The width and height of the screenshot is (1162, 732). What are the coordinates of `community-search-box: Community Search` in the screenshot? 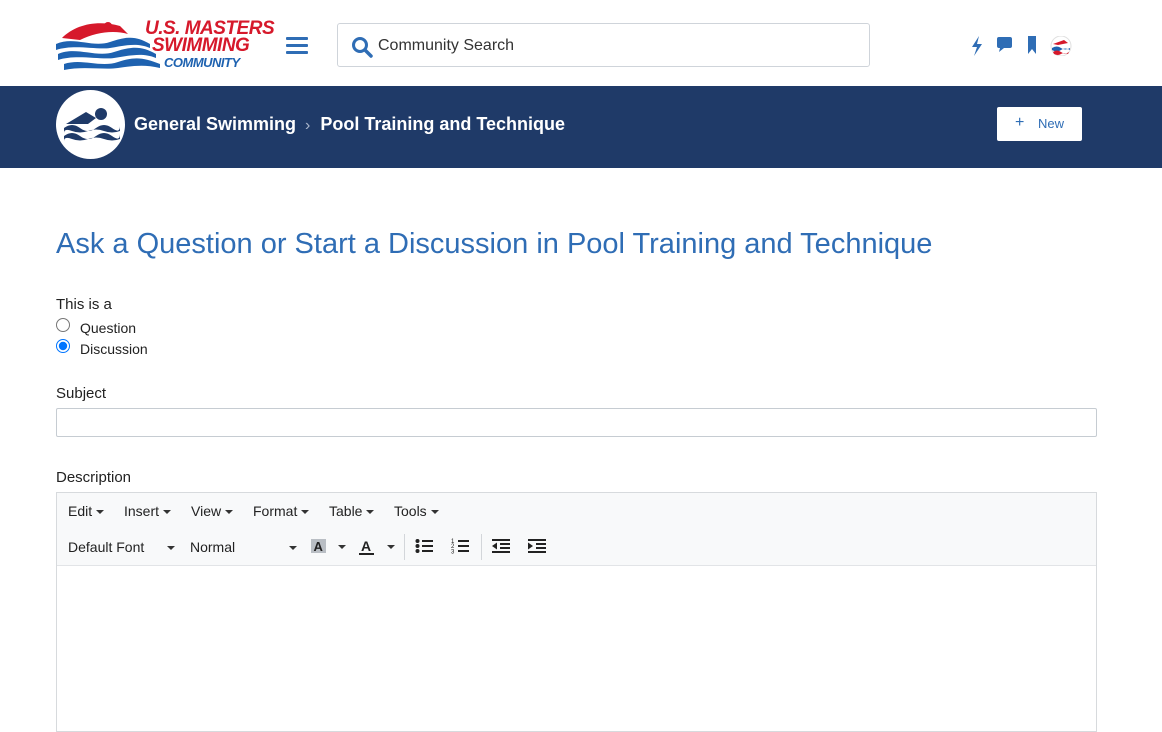 It's located at (603, 45).